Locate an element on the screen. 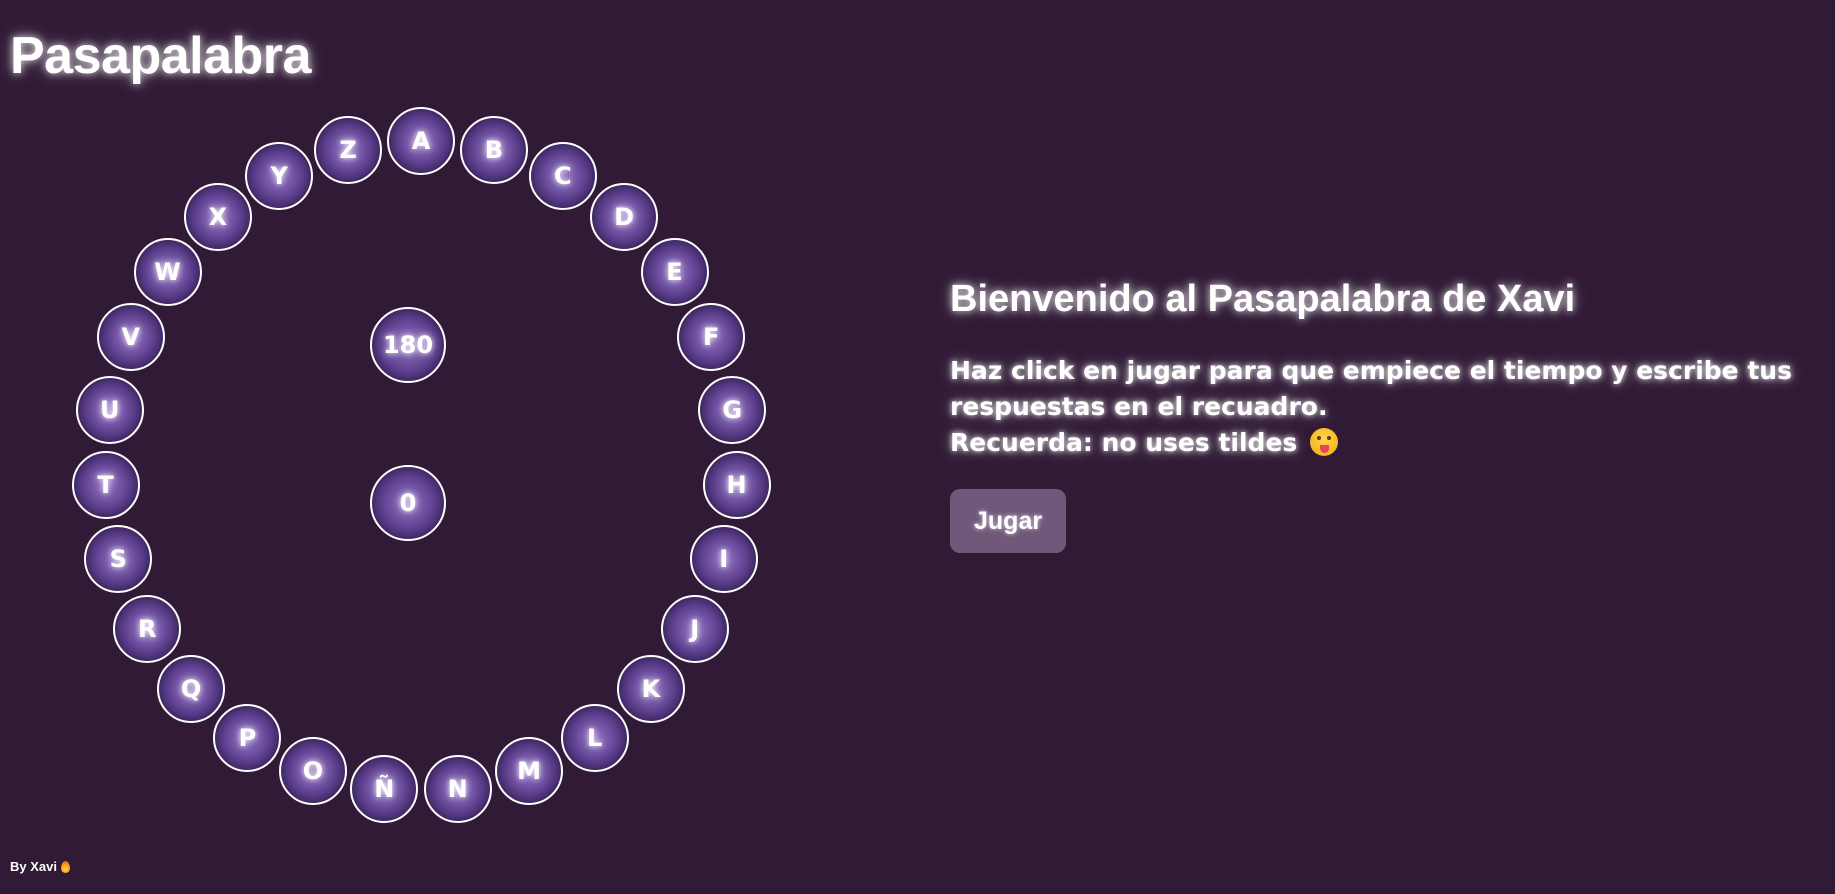 This screenshot has width=1835, height=894. rosco-letter-l: L is located at coordinates (594, 737).